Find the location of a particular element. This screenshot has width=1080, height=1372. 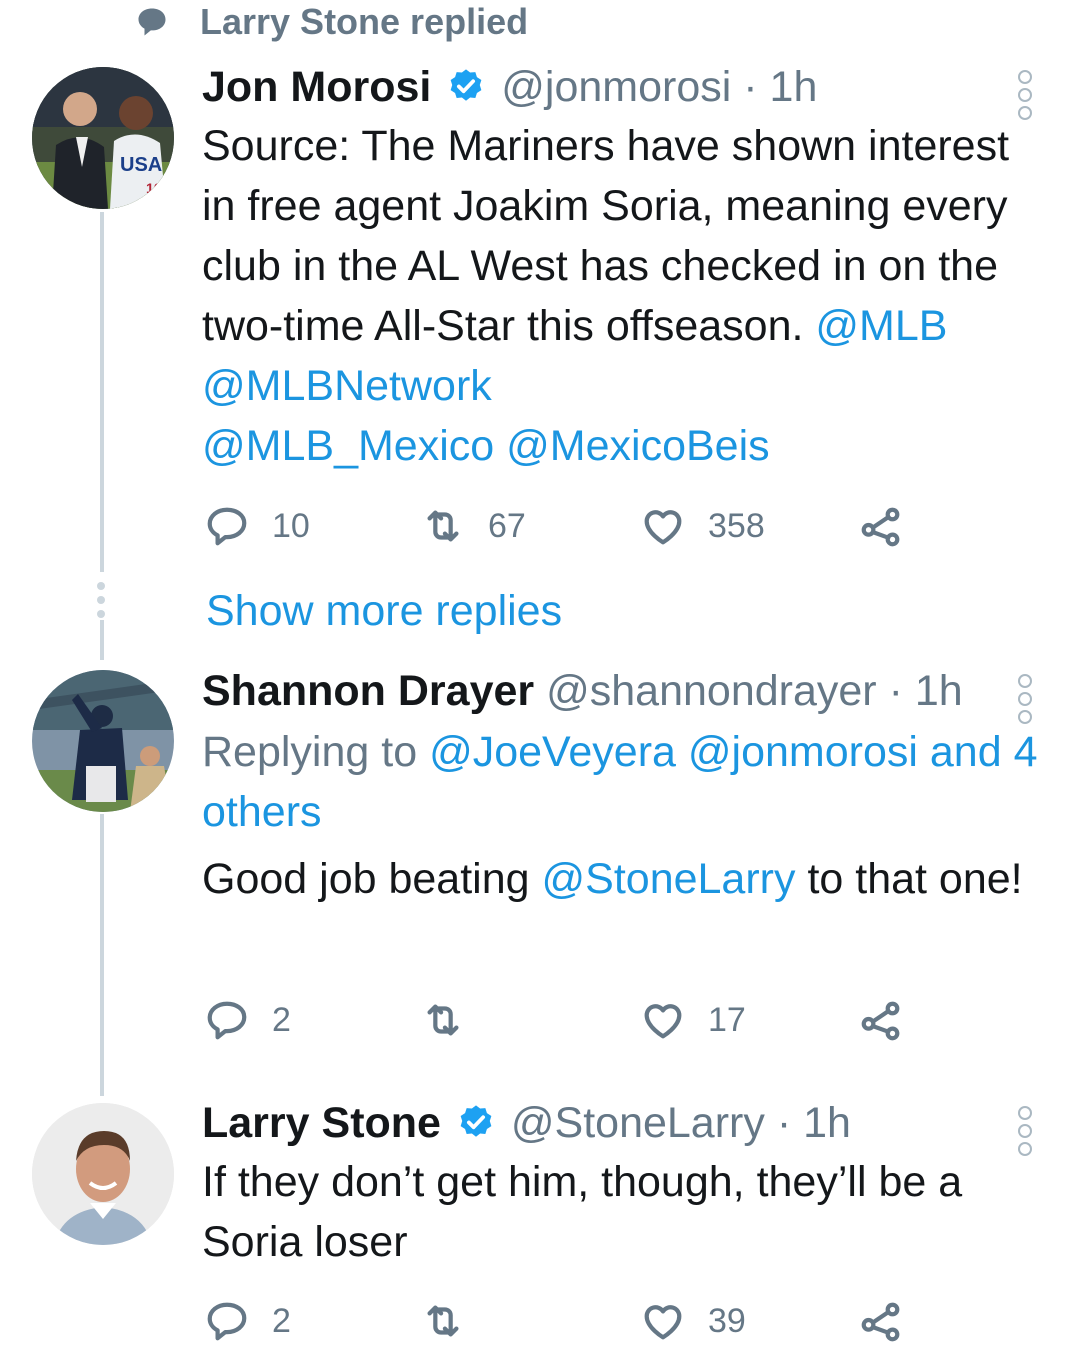

context-label: Larry Stone replied is located at coordinates (364, 22).